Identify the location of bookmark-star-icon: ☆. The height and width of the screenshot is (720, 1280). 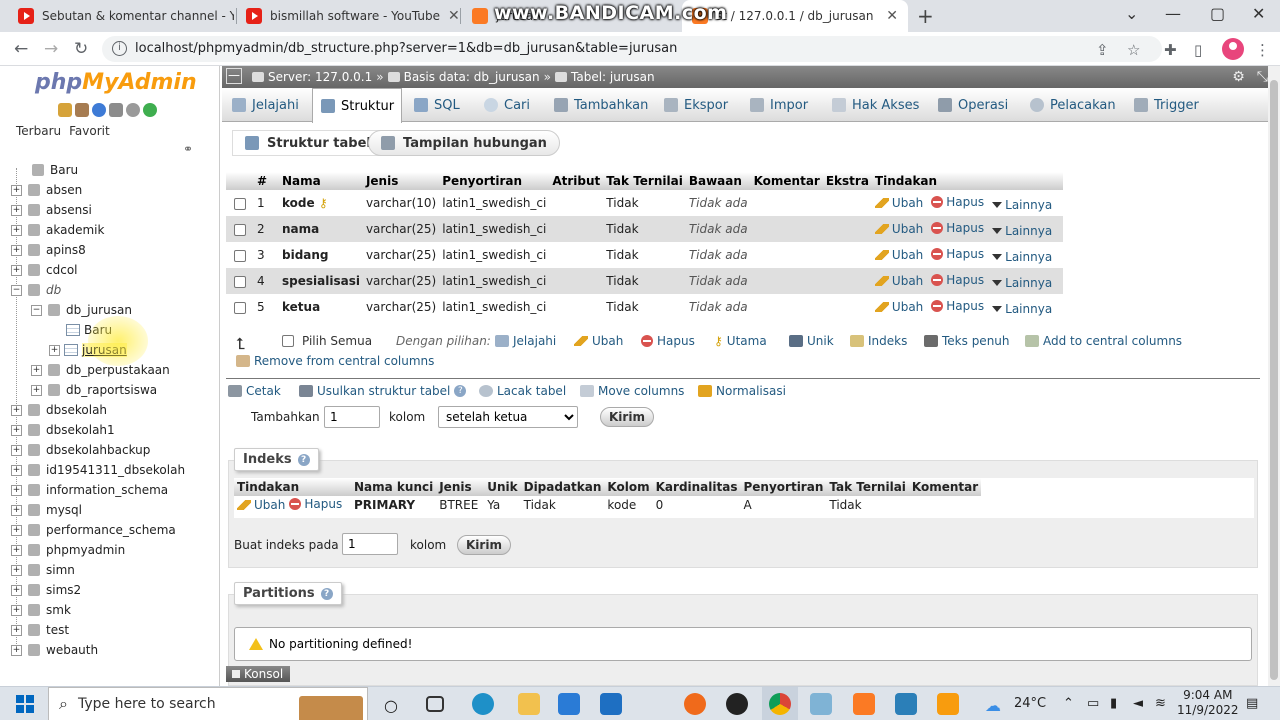
(1133, 50).